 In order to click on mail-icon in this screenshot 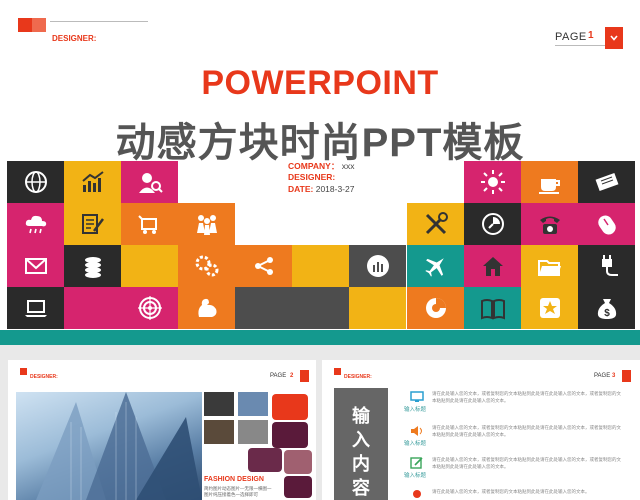, I will do `click(35, 266)`.